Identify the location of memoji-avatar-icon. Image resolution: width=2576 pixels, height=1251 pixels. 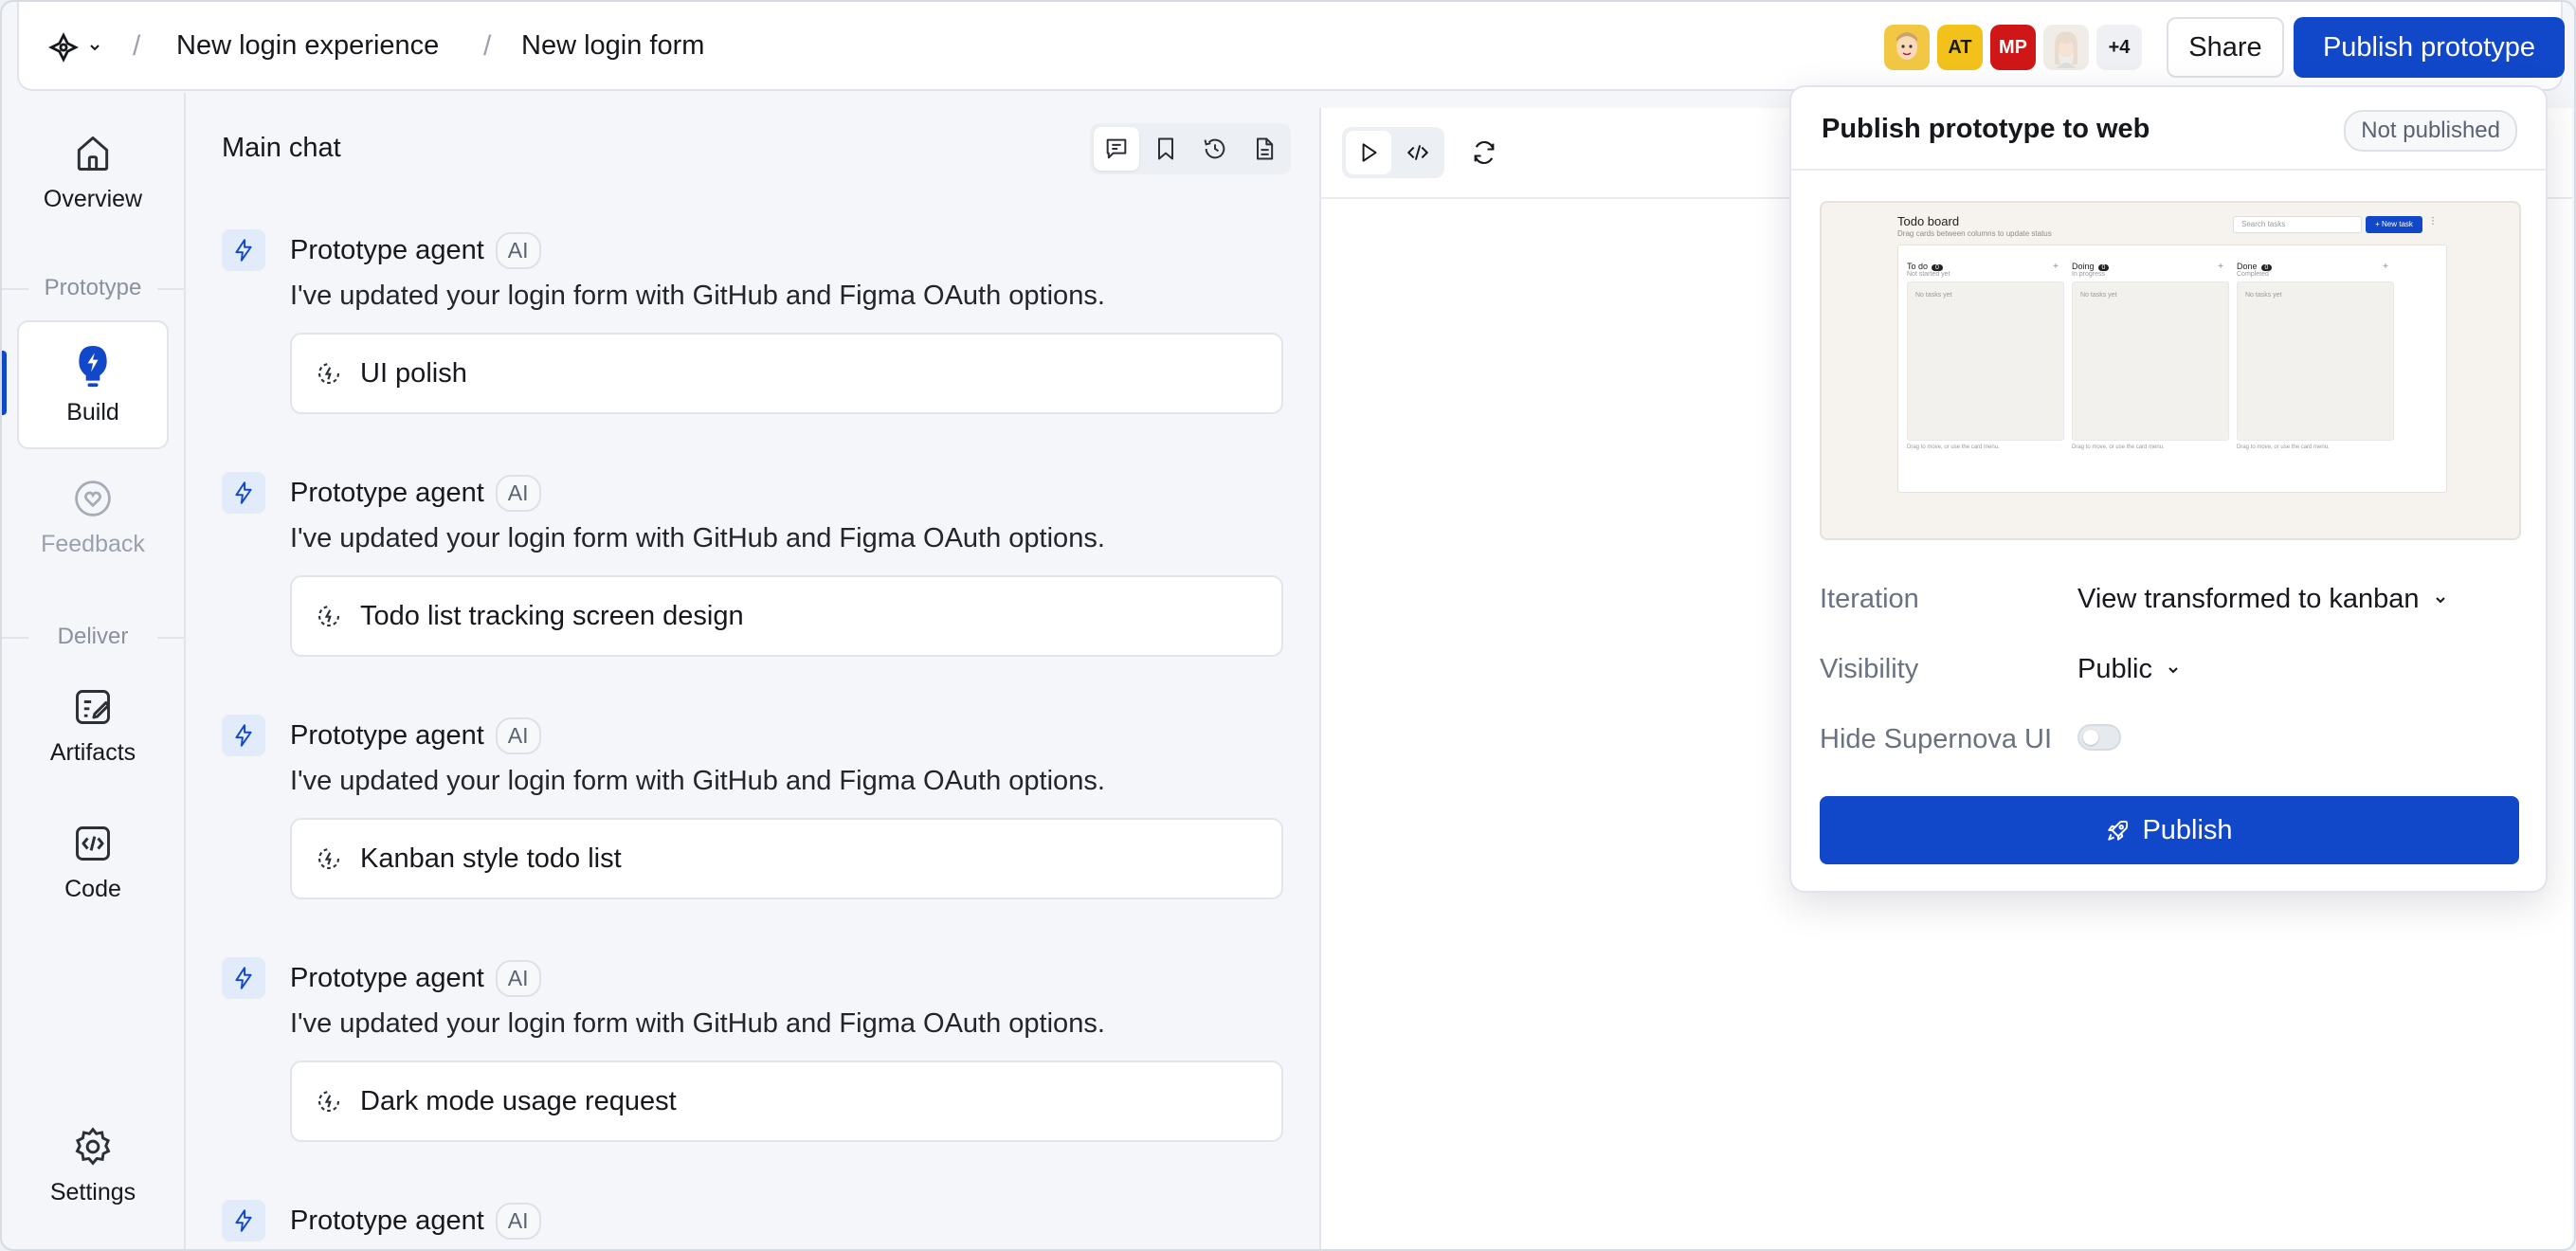
(1906, 46).